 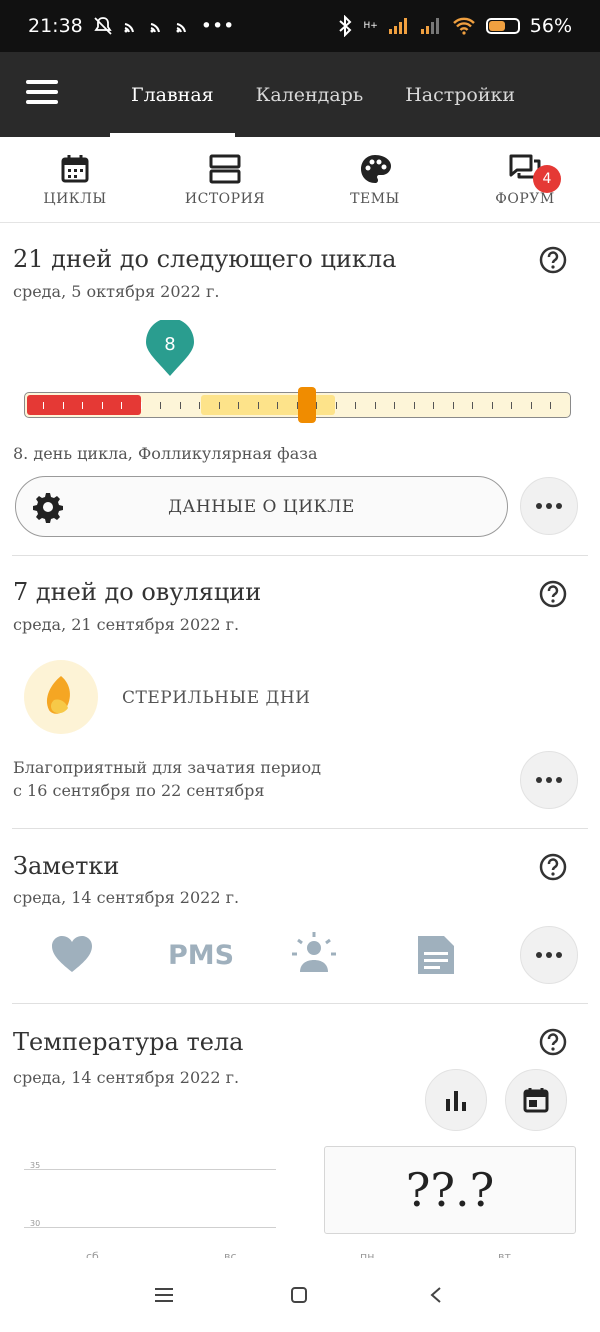 I want to click on battery-percent: 56%, so click(x=550, y=26).